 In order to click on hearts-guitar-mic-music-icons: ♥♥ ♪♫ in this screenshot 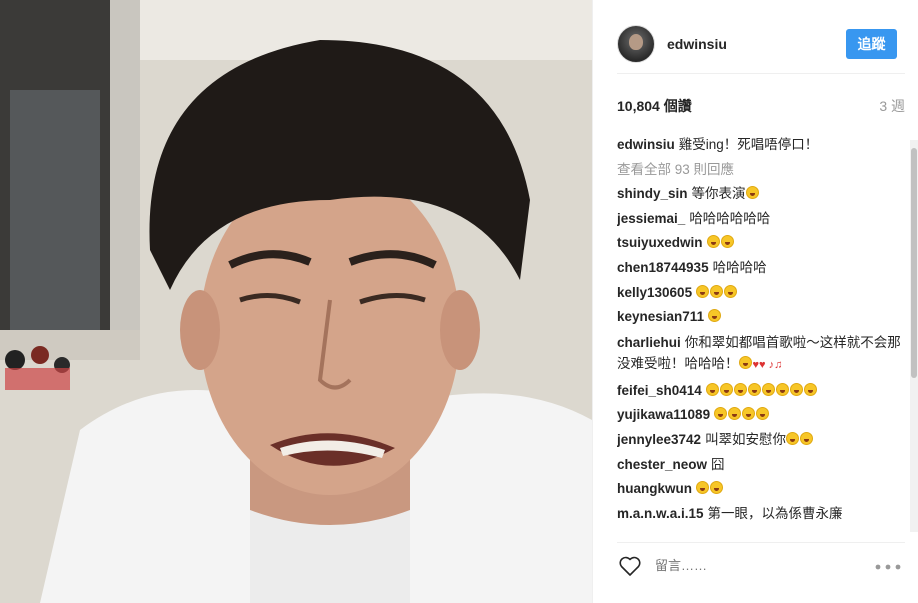, I will do `click(767, 364)`.